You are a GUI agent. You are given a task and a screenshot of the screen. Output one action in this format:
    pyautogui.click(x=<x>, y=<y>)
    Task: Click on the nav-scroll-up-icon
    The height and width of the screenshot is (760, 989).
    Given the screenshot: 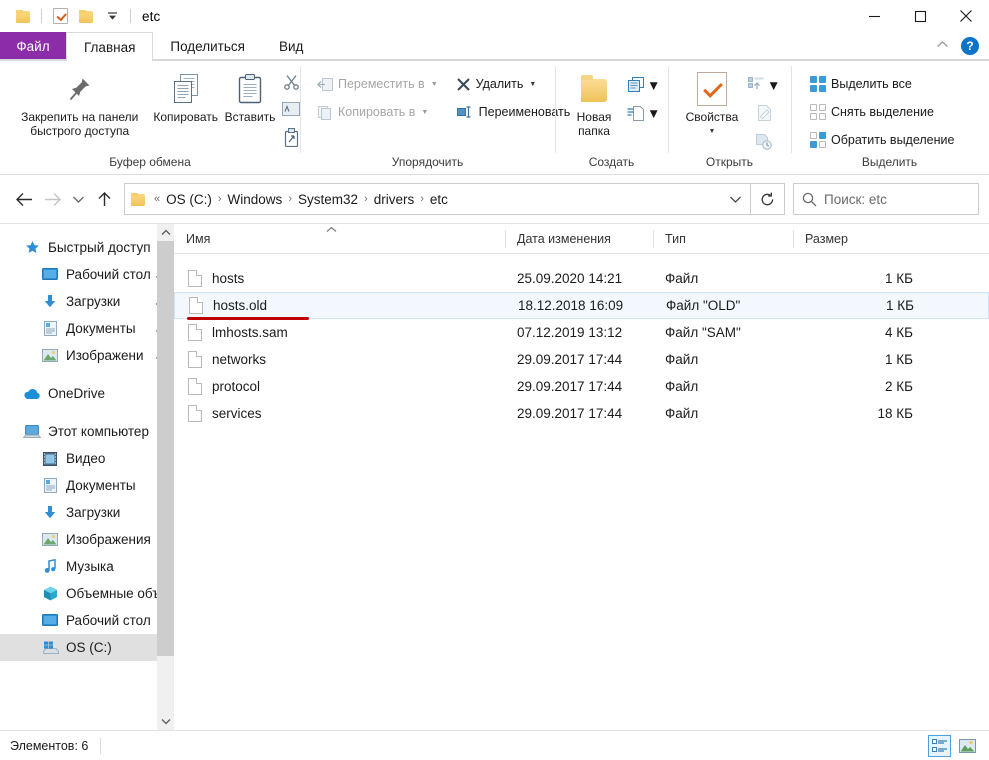 What is the action you would take?
    pyautogui.click(x=165, y=232)
    